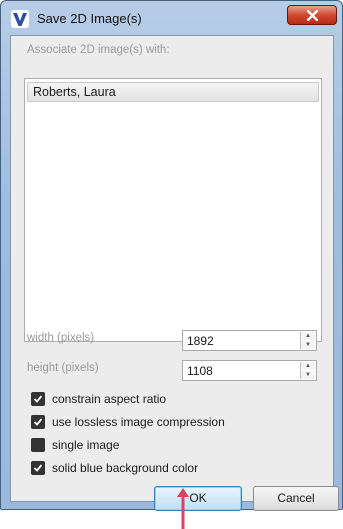 The image size is (343, 529). I want to click on checkbox-label: use lossless image compression, so click(138, 422).